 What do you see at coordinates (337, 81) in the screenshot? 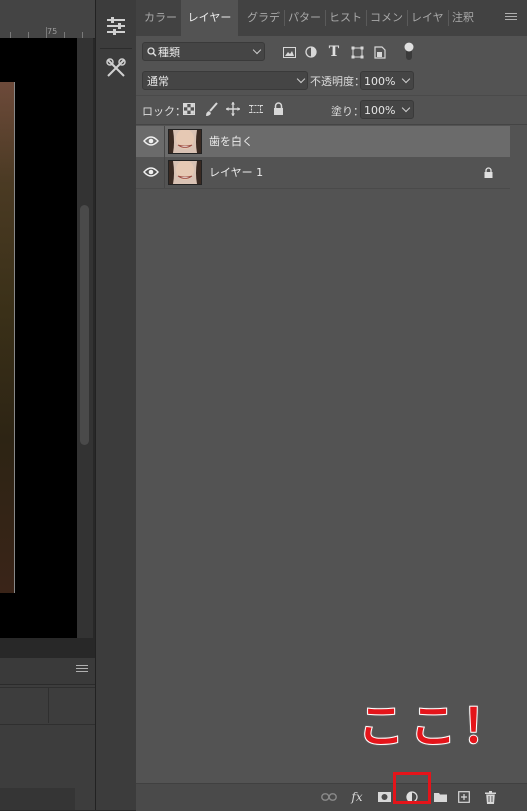
I see `opacity-label: 不透明度：` at bounding box center [337, 81].